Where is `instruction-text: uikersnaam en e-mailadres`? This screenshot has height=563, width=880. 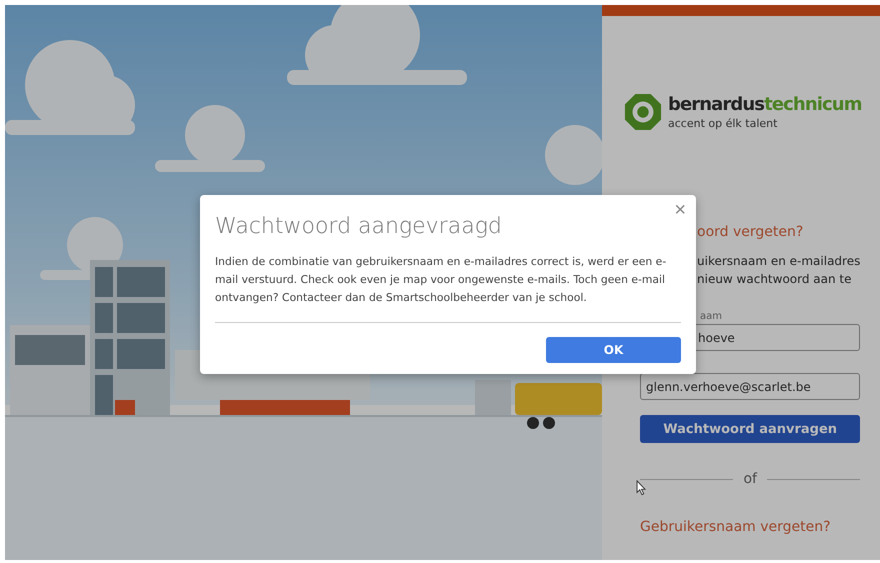 instruction-text: uikersnaam en e-mailadres is located at coordinates (778, 261).